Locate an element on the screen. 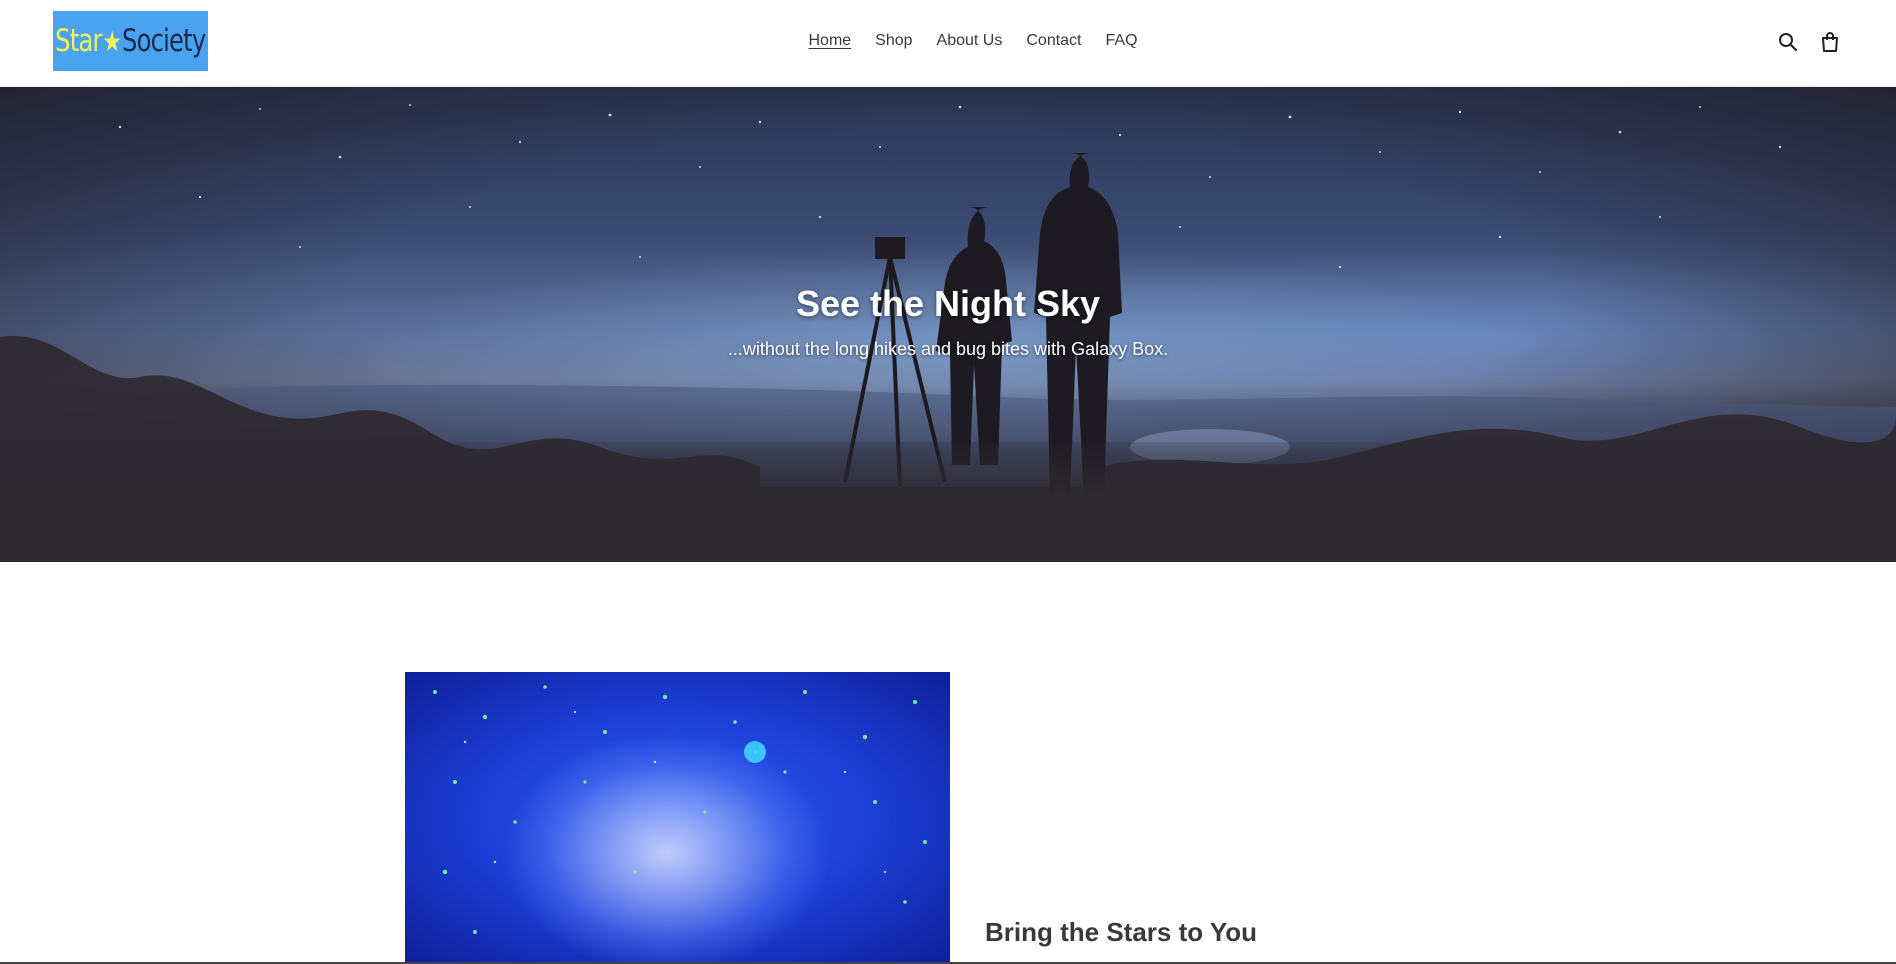 Image resolution: width=1896 pixels, height=964 pixels. nav-link-home: Home is located at coordinates (829, 41).